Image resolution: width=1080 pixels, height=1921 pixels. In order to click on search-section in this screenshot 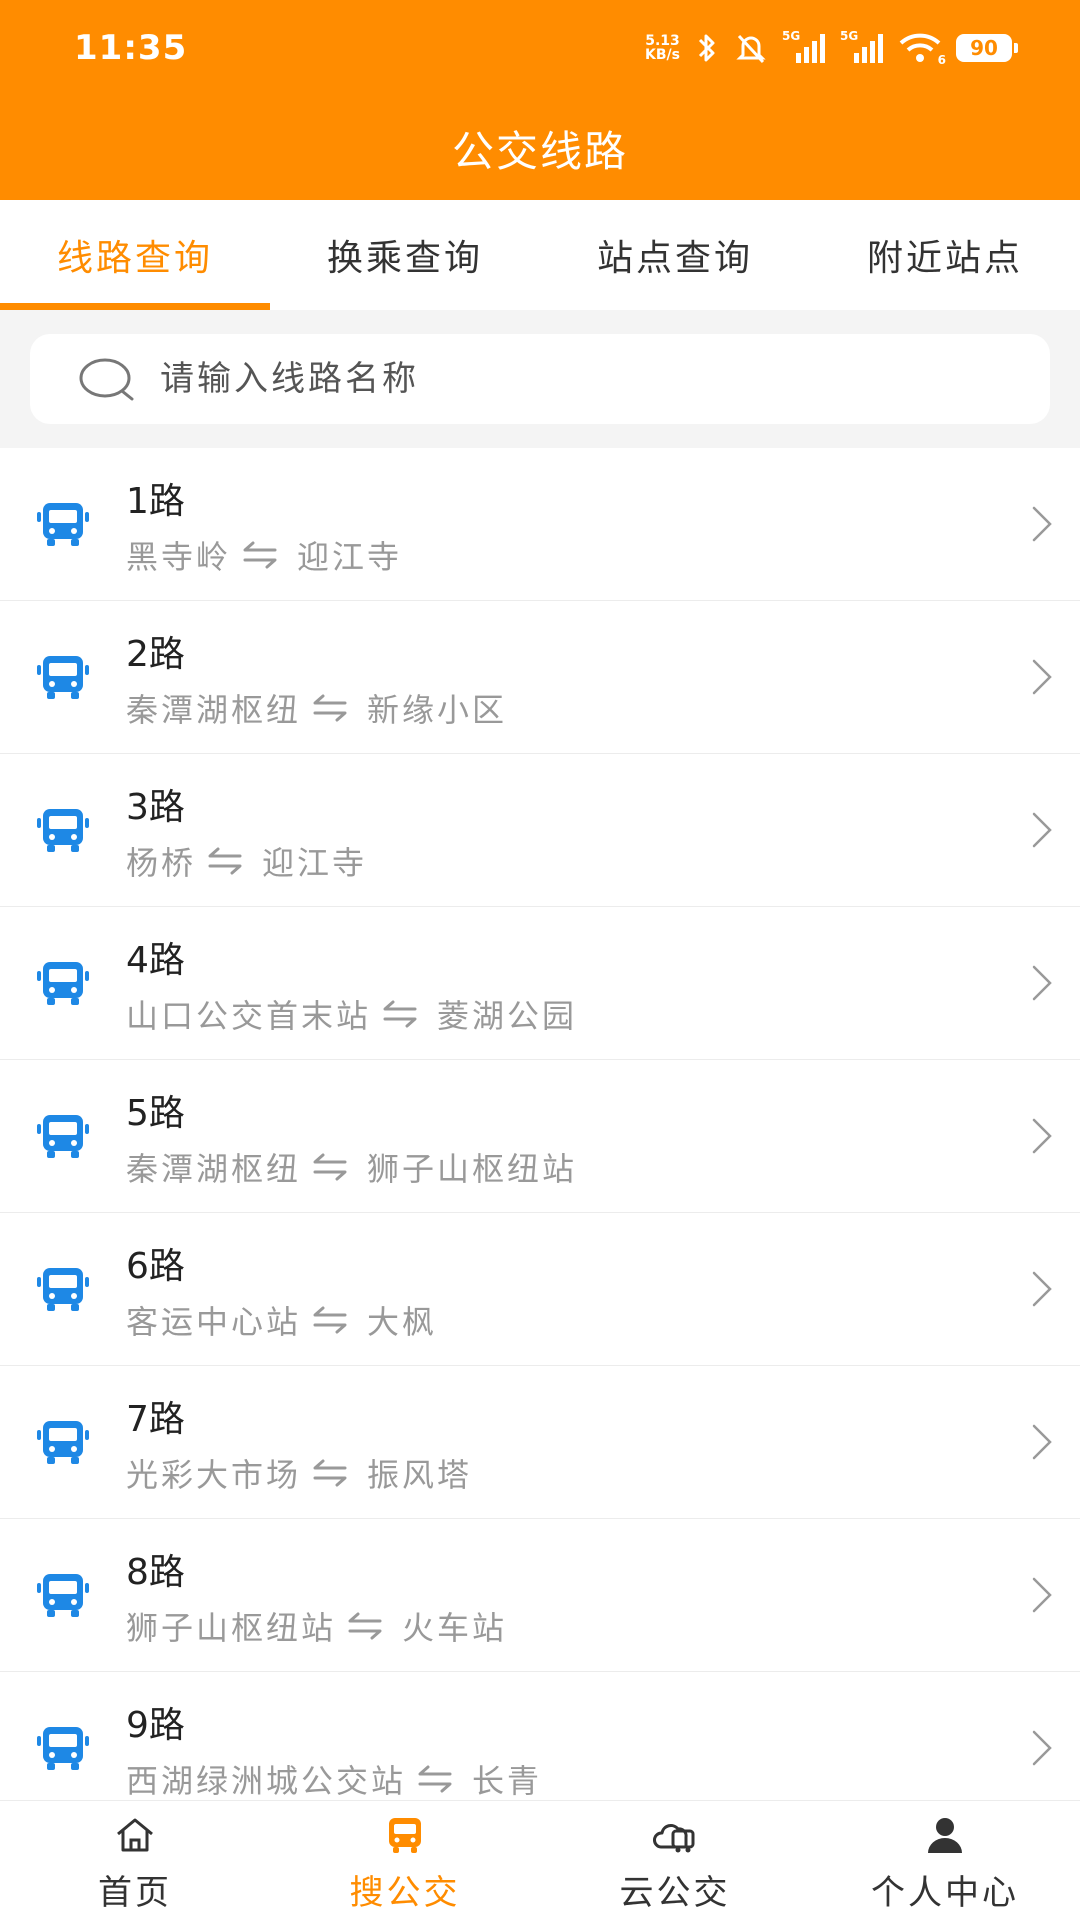, I will do `click(540, 379)`.